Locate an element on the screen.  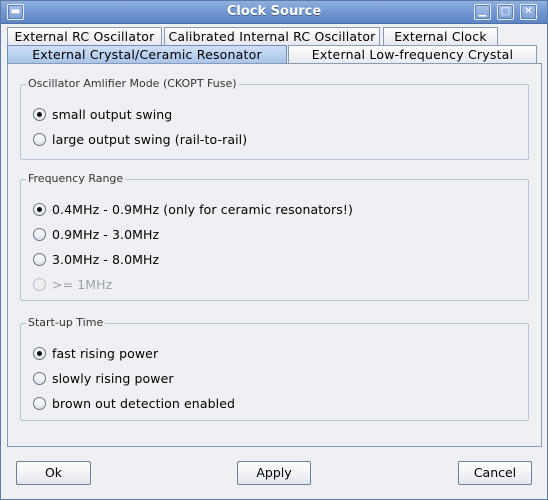
frequency-range-group-title: Frequency Range is located at coordinates (76, 178).